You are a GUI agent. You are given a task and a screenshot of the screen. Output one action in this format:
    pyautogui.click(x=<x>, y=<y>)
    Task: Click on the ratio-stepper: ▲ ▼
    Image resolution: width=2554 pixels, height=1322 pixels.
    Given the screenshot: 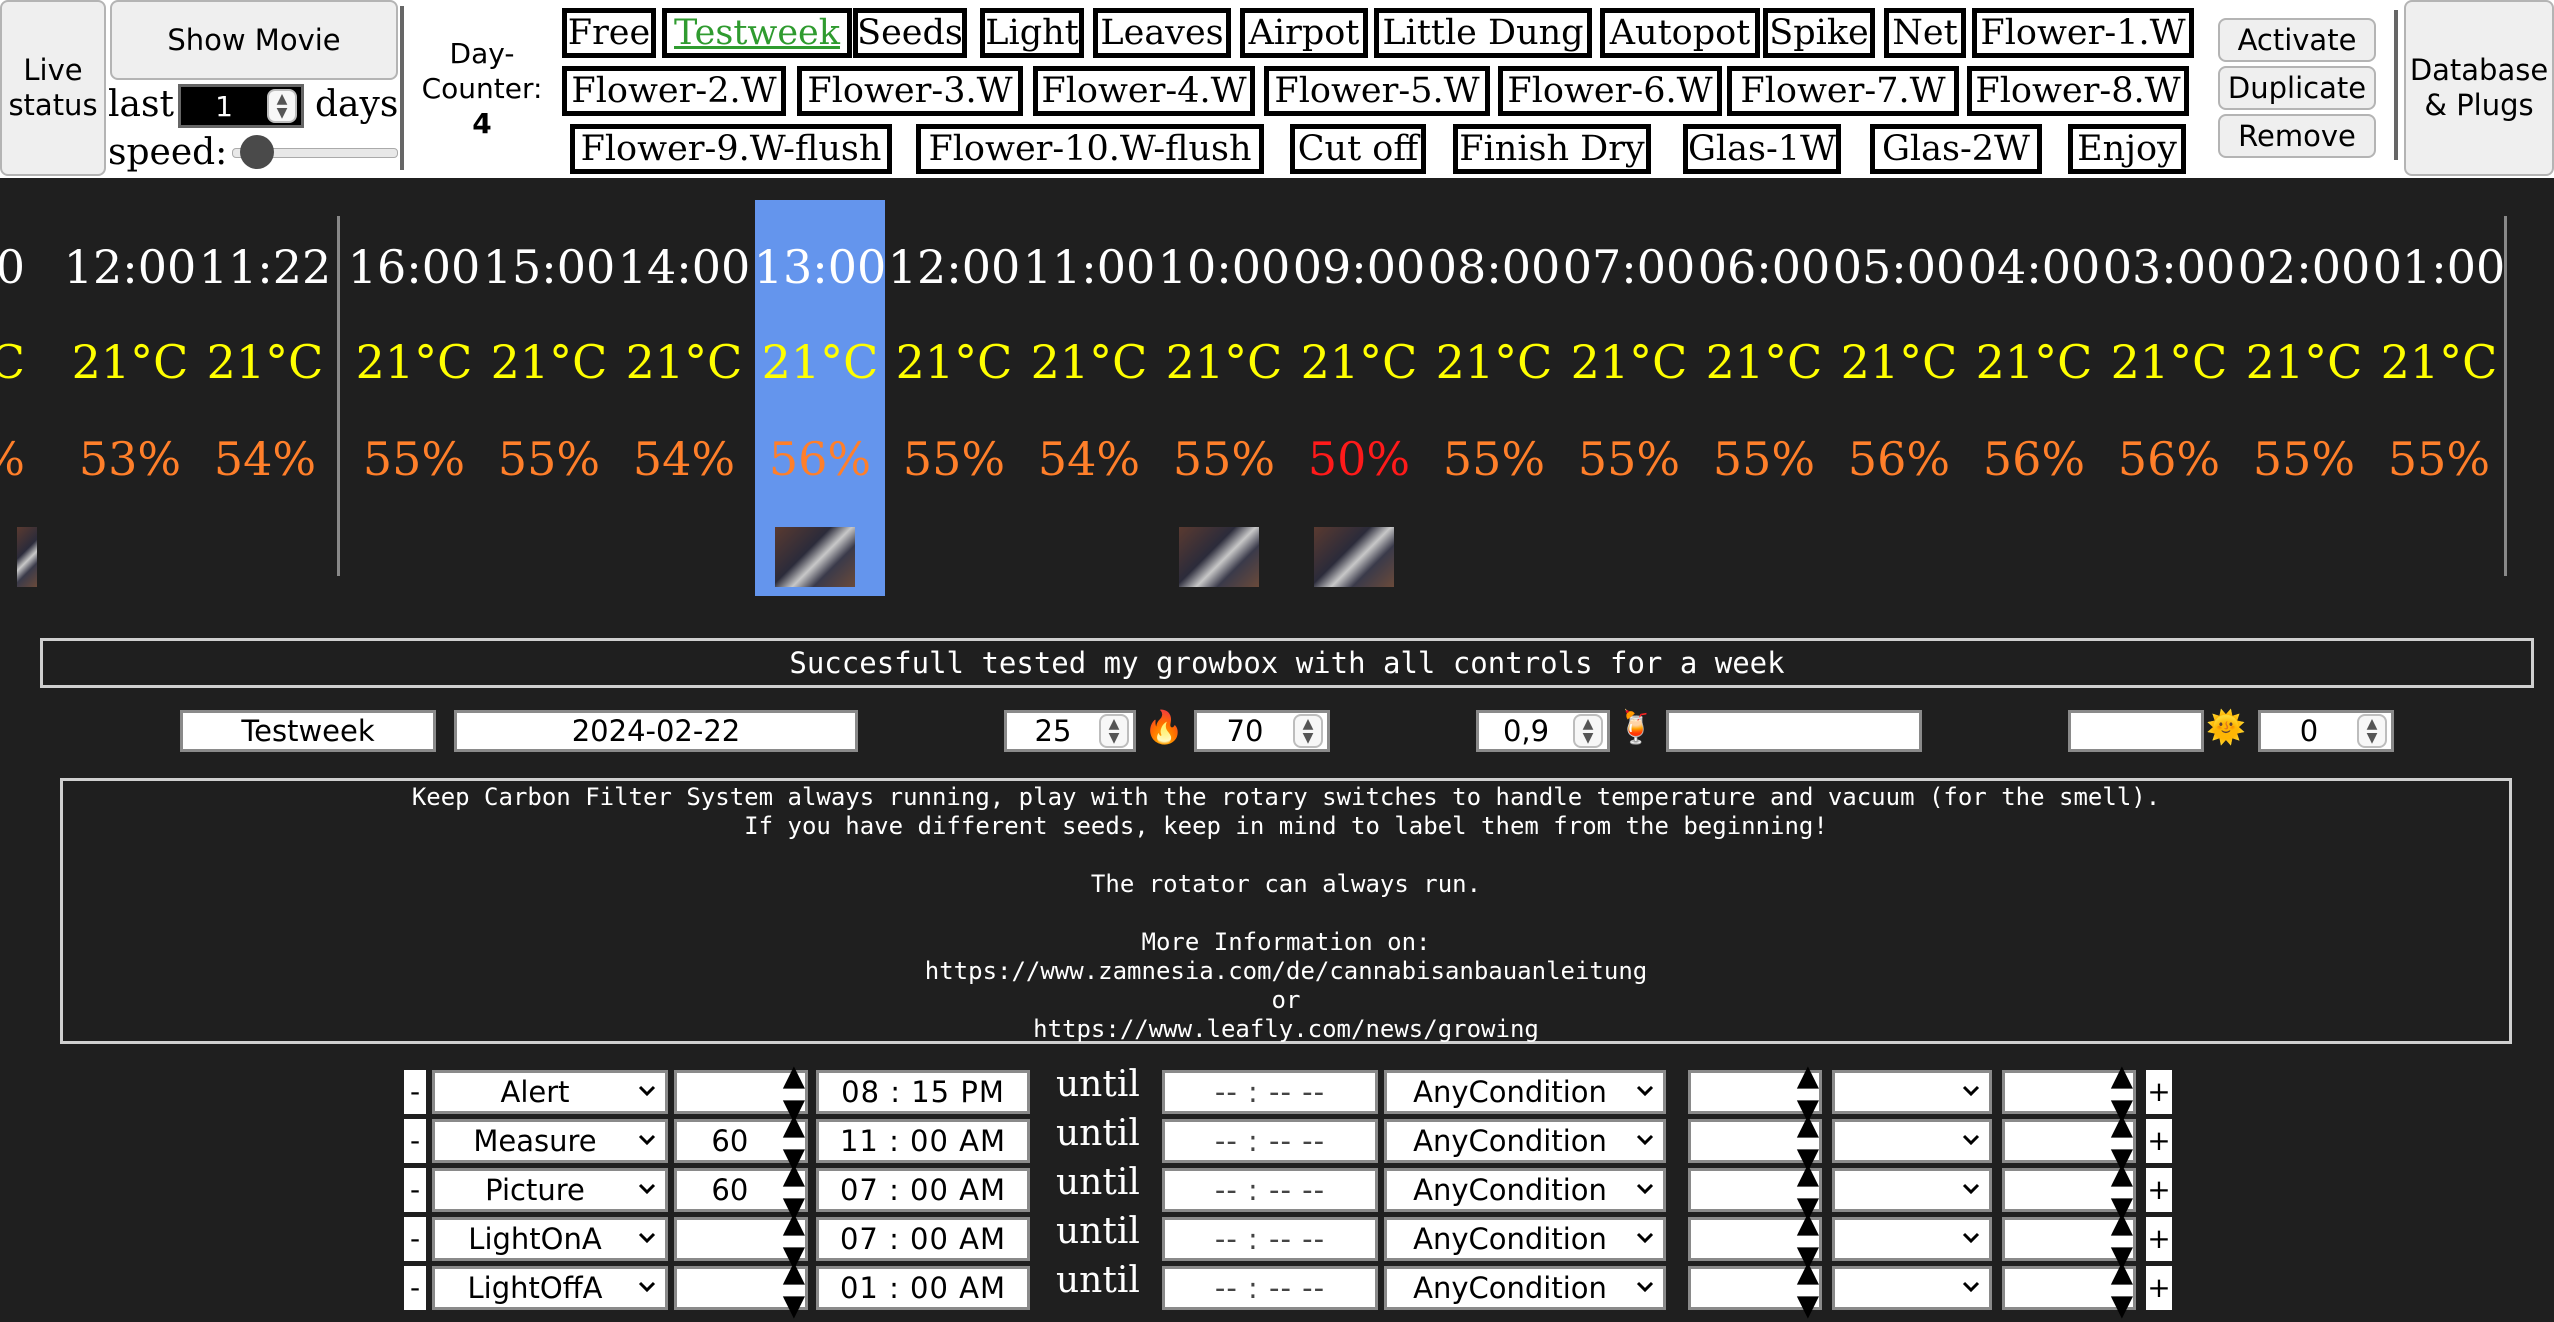 What is the action you would take?
    pyautogui.click(x=1588, y=731)
    